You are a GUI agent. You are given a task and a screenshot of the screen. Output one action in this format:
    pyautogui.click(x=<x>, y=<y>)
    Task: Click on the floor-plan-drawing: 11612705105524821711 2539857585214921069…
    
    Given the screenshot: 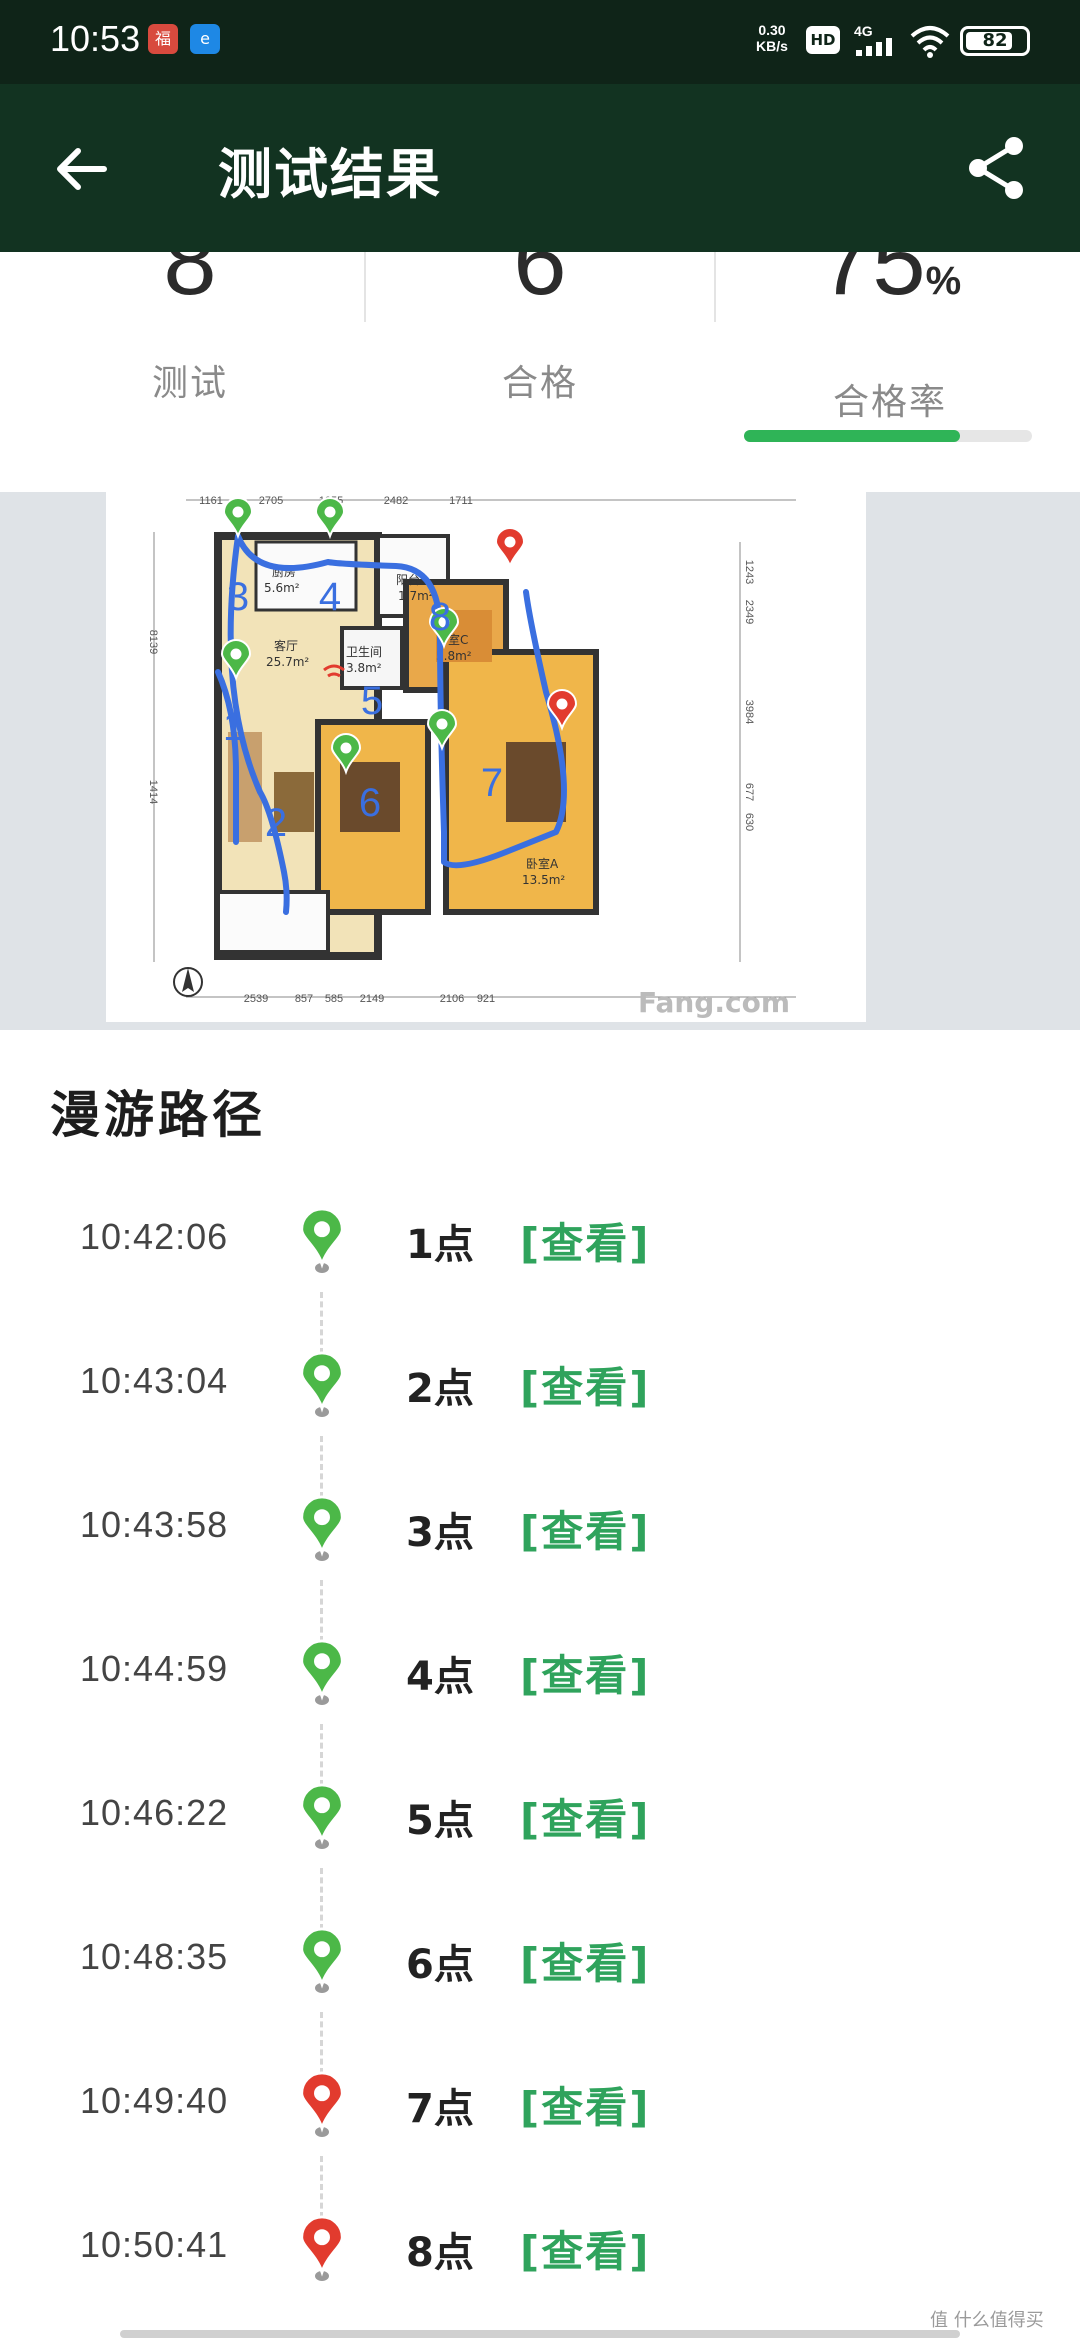 What is the action you would take?
    pyautogui.click(x=471, y=757)
    